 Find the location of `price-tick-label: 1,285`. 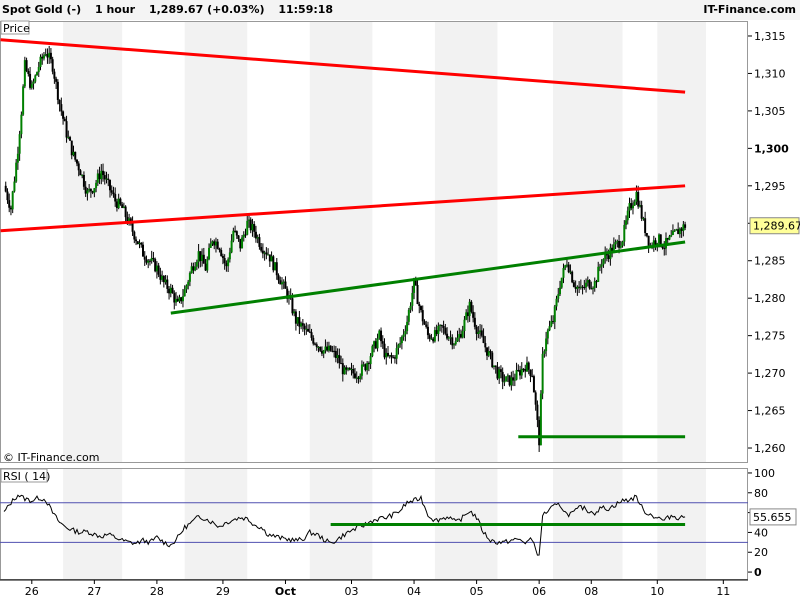

price-tick-label: 1,285 is located at coordinates (770, 261).